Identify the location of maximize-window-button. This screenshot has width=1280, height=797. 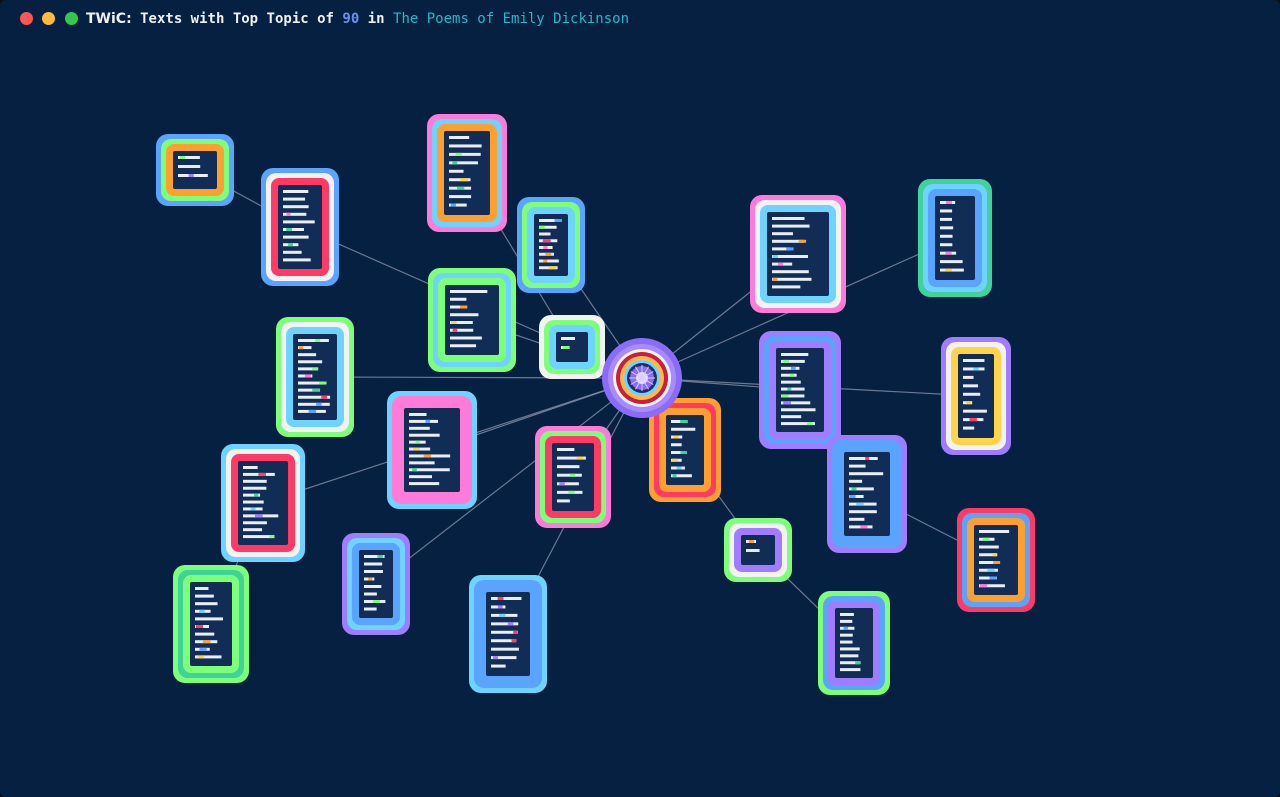
(71, 18).